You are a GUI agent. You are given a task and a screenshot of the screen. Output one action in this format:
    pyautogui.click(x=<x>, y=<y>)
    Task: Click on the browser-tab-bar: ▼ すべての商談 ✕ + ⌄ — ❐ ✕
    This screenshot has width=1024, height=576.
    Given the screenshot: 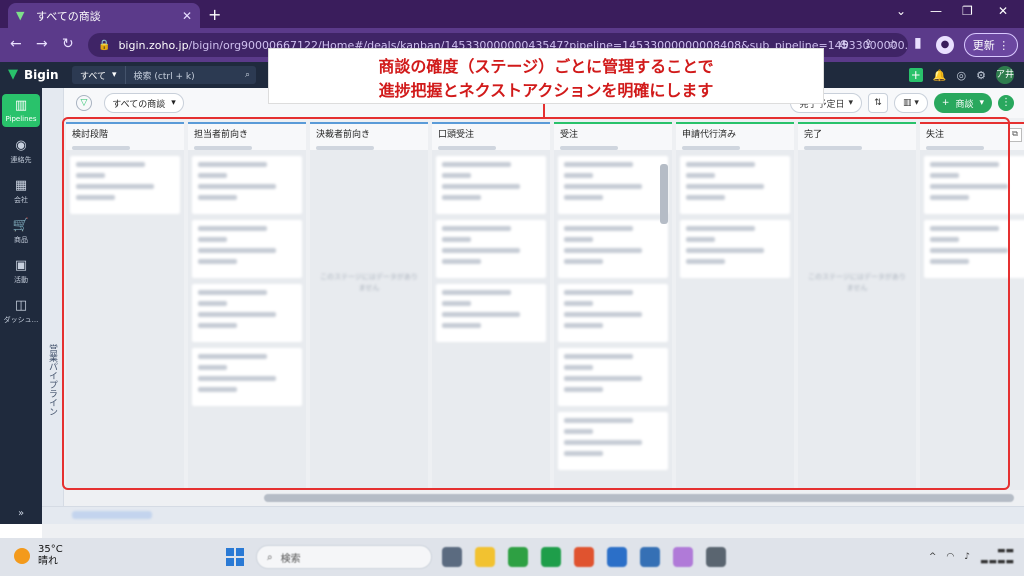 What is the action you would take?
    pyautogui.click(x=512, y=14)
    